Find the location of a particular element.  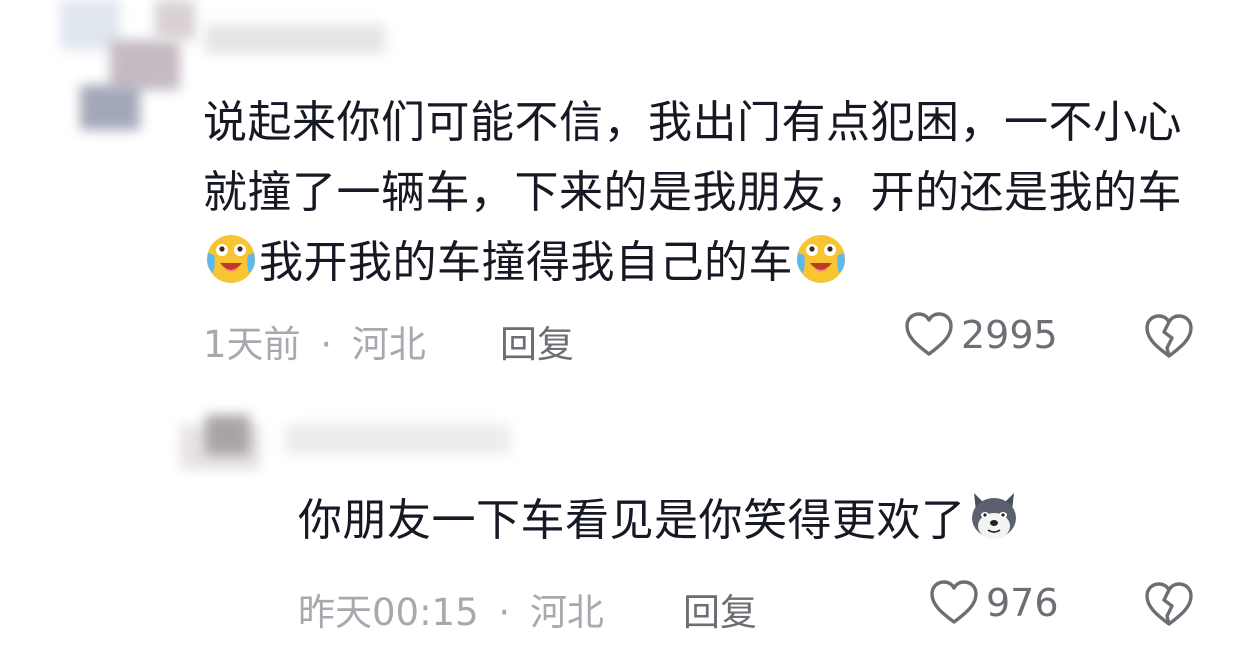

like-count: 976 is located at coordinates (1022, 603).